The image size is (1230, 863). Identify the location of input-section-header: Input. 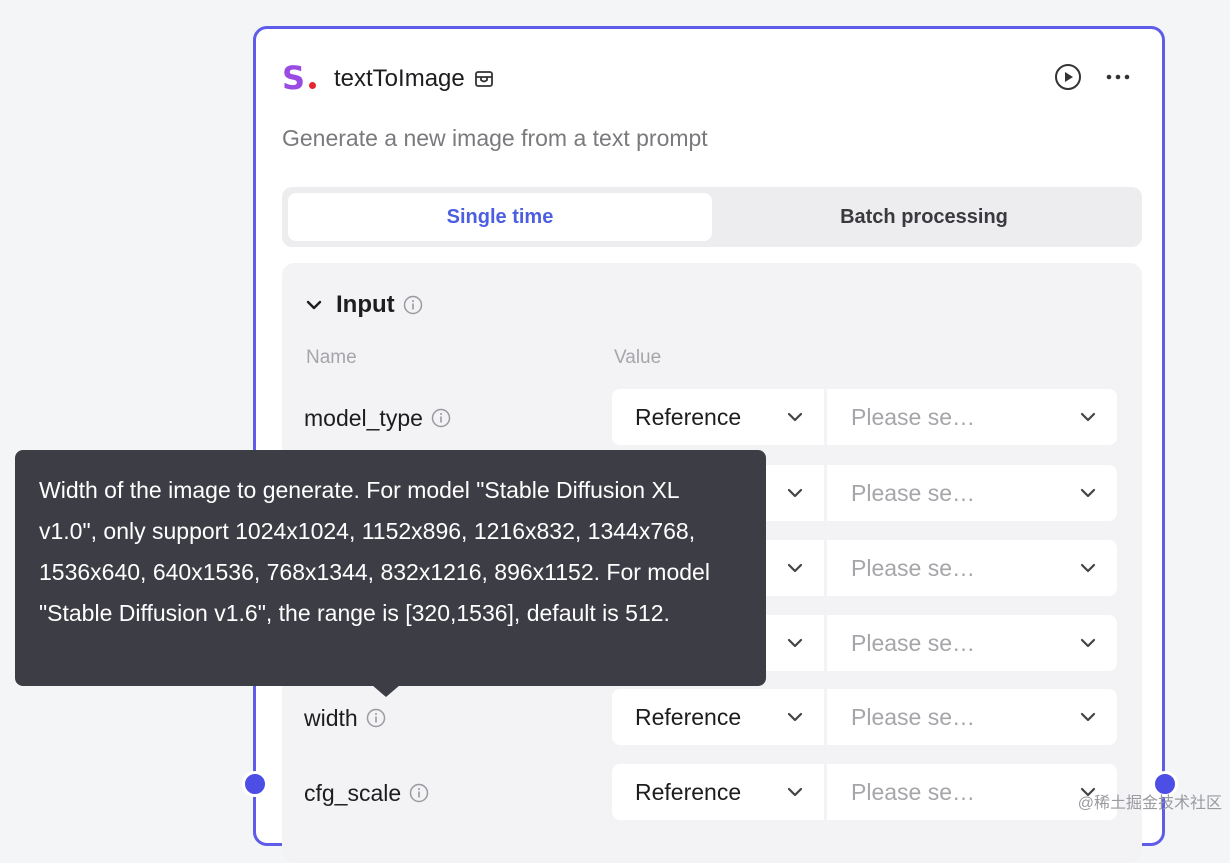
(363, 305).